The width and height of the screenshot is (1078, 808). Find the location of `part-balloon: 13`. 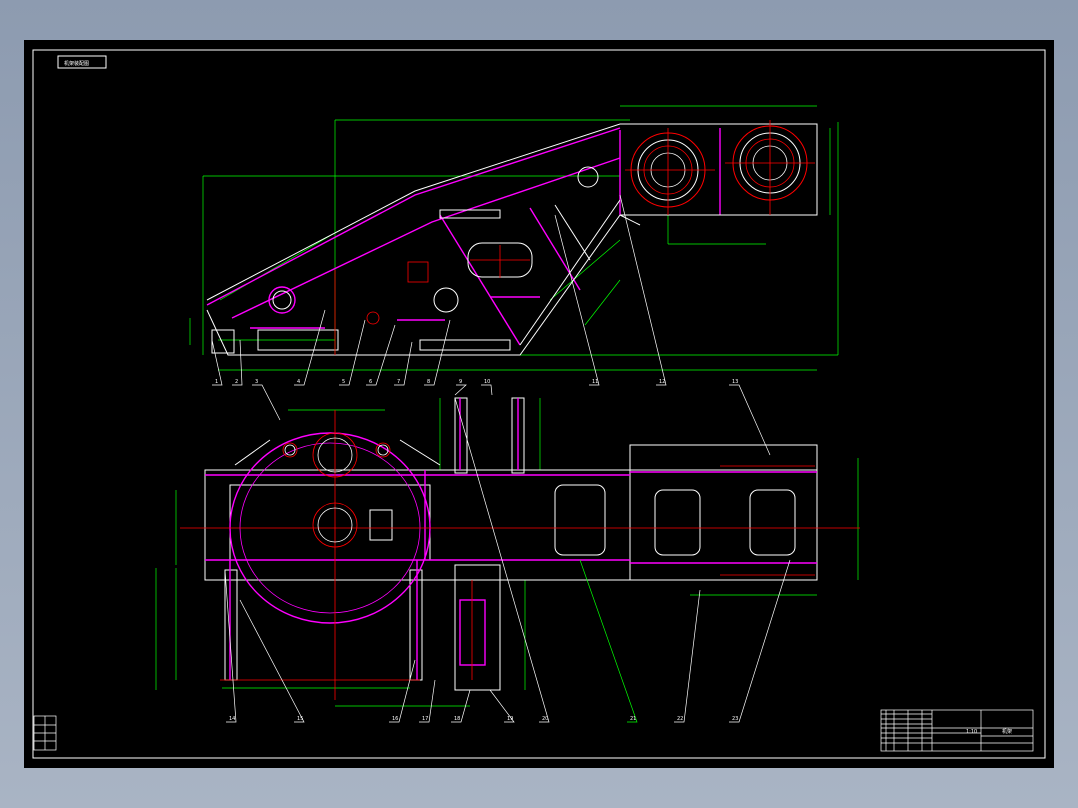

part-balloon: 13 is located at coordinates (735, 382).